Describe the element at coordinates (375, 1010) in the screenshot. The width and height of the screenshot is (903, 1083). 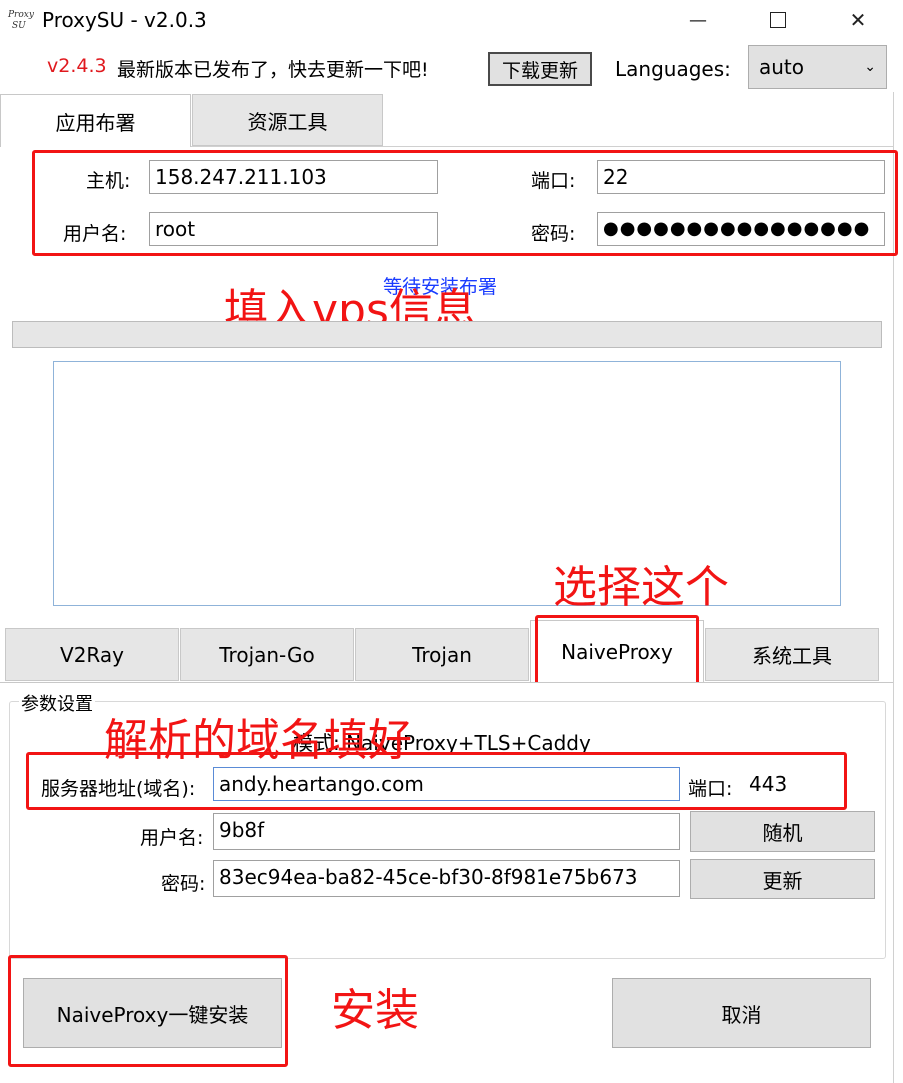
I see `annotation-install: 安装` at that location.